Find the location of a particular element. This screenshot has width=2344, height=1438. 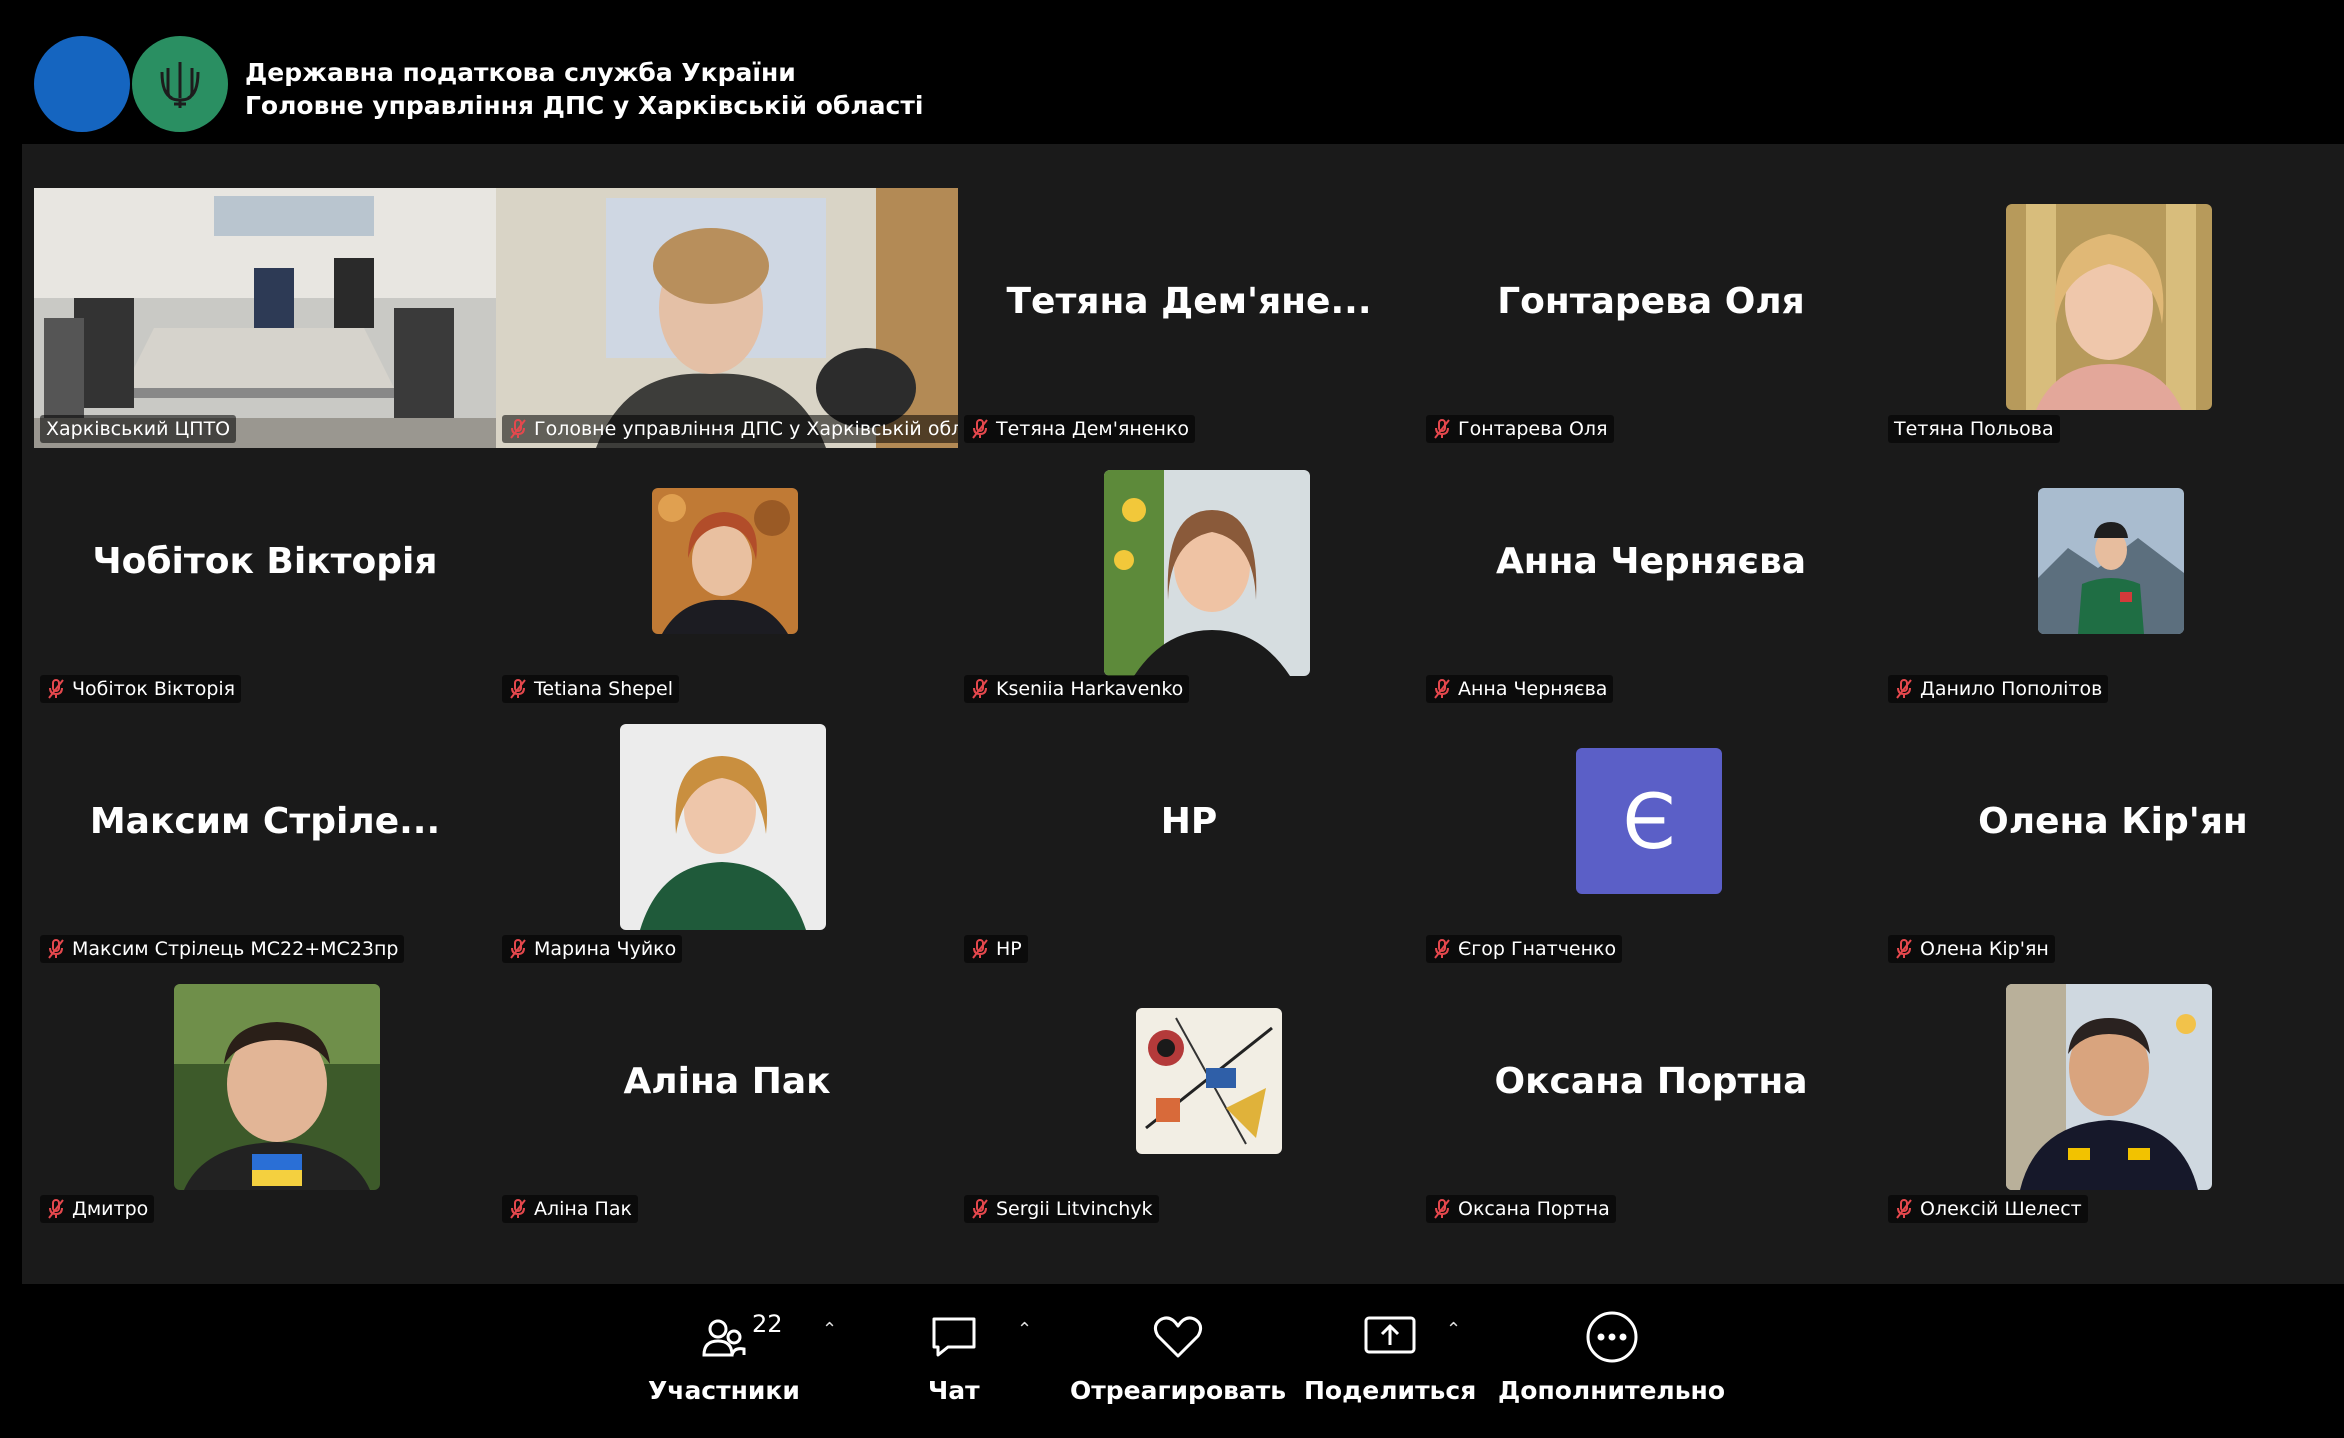

participant-tile: Тетяна Польова is located at coordinates (2113, 318).